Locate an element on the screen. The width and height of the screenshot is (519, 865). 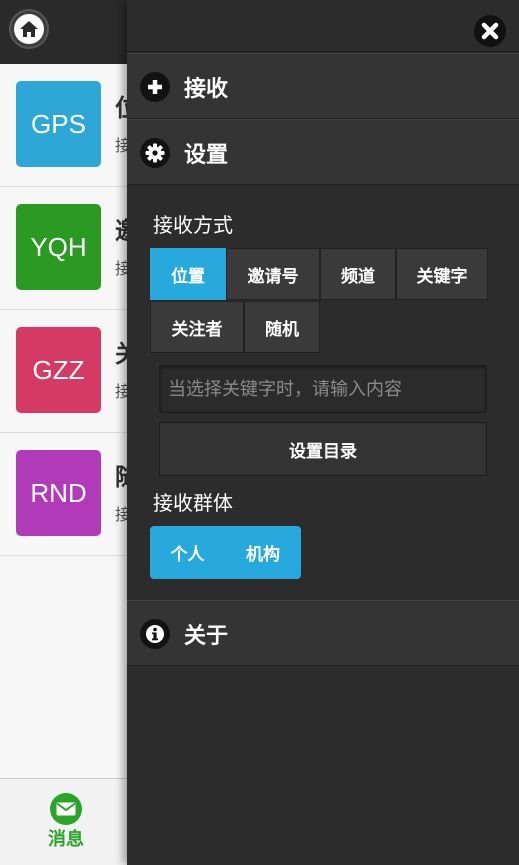
plus-icon is located at coordinates (155, 87).